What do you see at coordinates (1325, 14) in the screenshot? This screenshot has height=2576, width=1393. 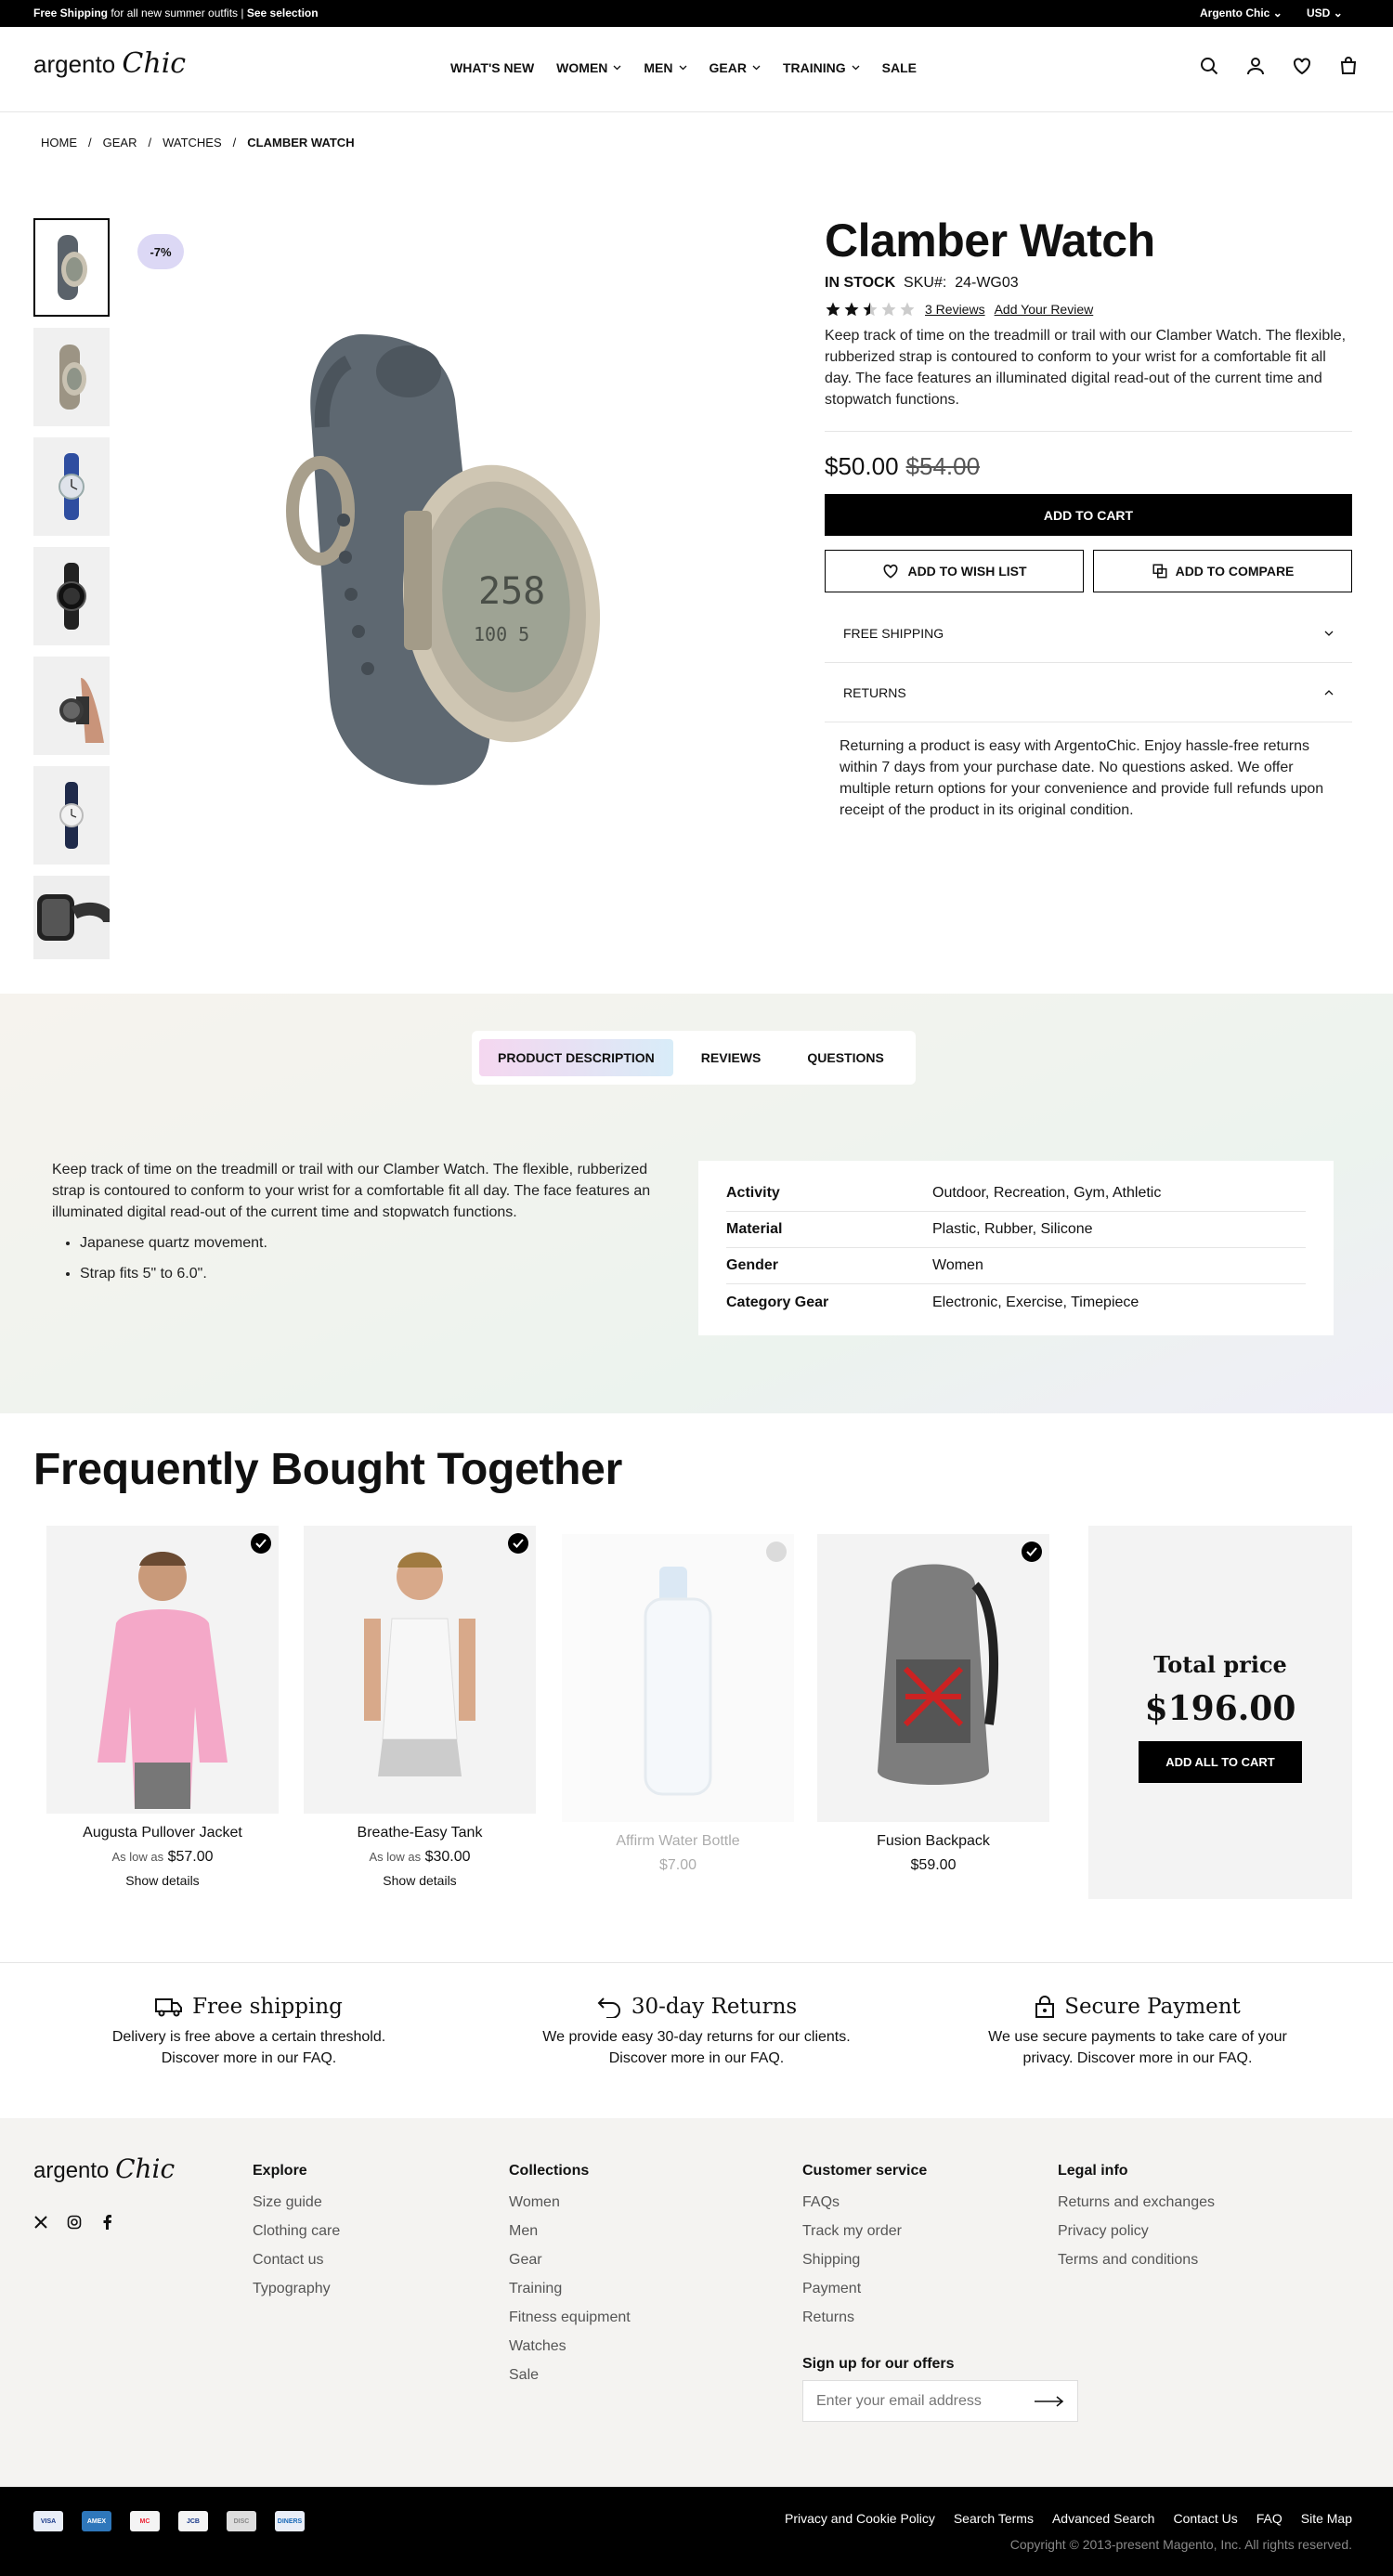 I see `currency-switcher: USD ⌄` at bounding box center [1325, 14].